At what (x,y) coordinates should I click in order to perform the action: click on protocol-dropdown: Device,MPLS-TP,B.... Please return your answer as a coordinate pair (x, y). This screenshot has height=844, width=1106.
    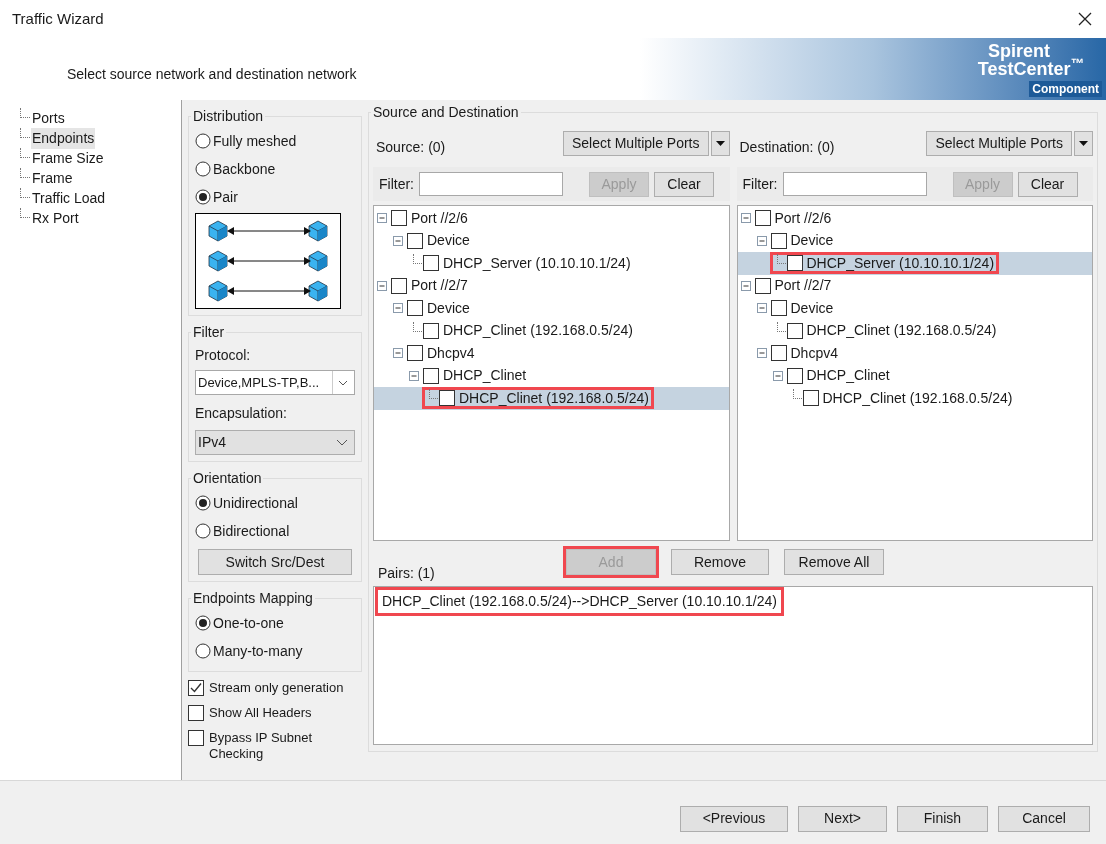
    Looking at the image, I should click on (275, 382).